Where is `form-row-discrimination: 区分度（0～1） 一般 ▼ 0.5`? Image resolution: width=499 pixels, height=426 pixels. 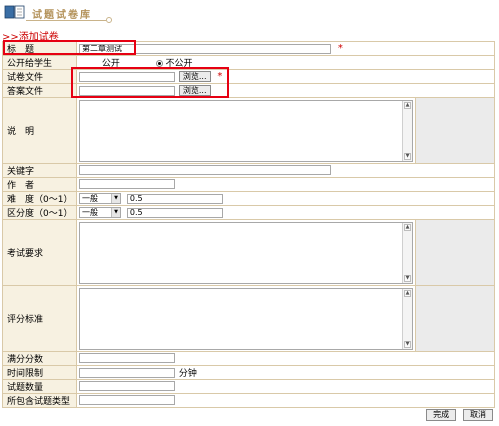 form-row-discrimination: 区分度（0～1） 一般 ▼ 0.5 is located at coordinates (248, 212).